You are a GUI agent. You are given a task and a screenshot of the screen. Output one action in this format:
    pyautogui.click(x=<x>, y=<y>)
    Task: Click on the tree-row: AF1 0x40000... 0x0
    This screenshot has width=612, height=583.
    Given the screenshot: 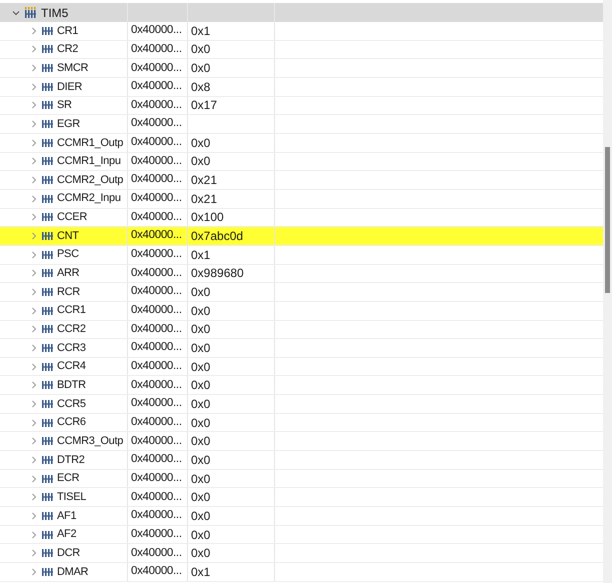 What is the action you would take?
    pyautogui.click(x=301, y=516)
    